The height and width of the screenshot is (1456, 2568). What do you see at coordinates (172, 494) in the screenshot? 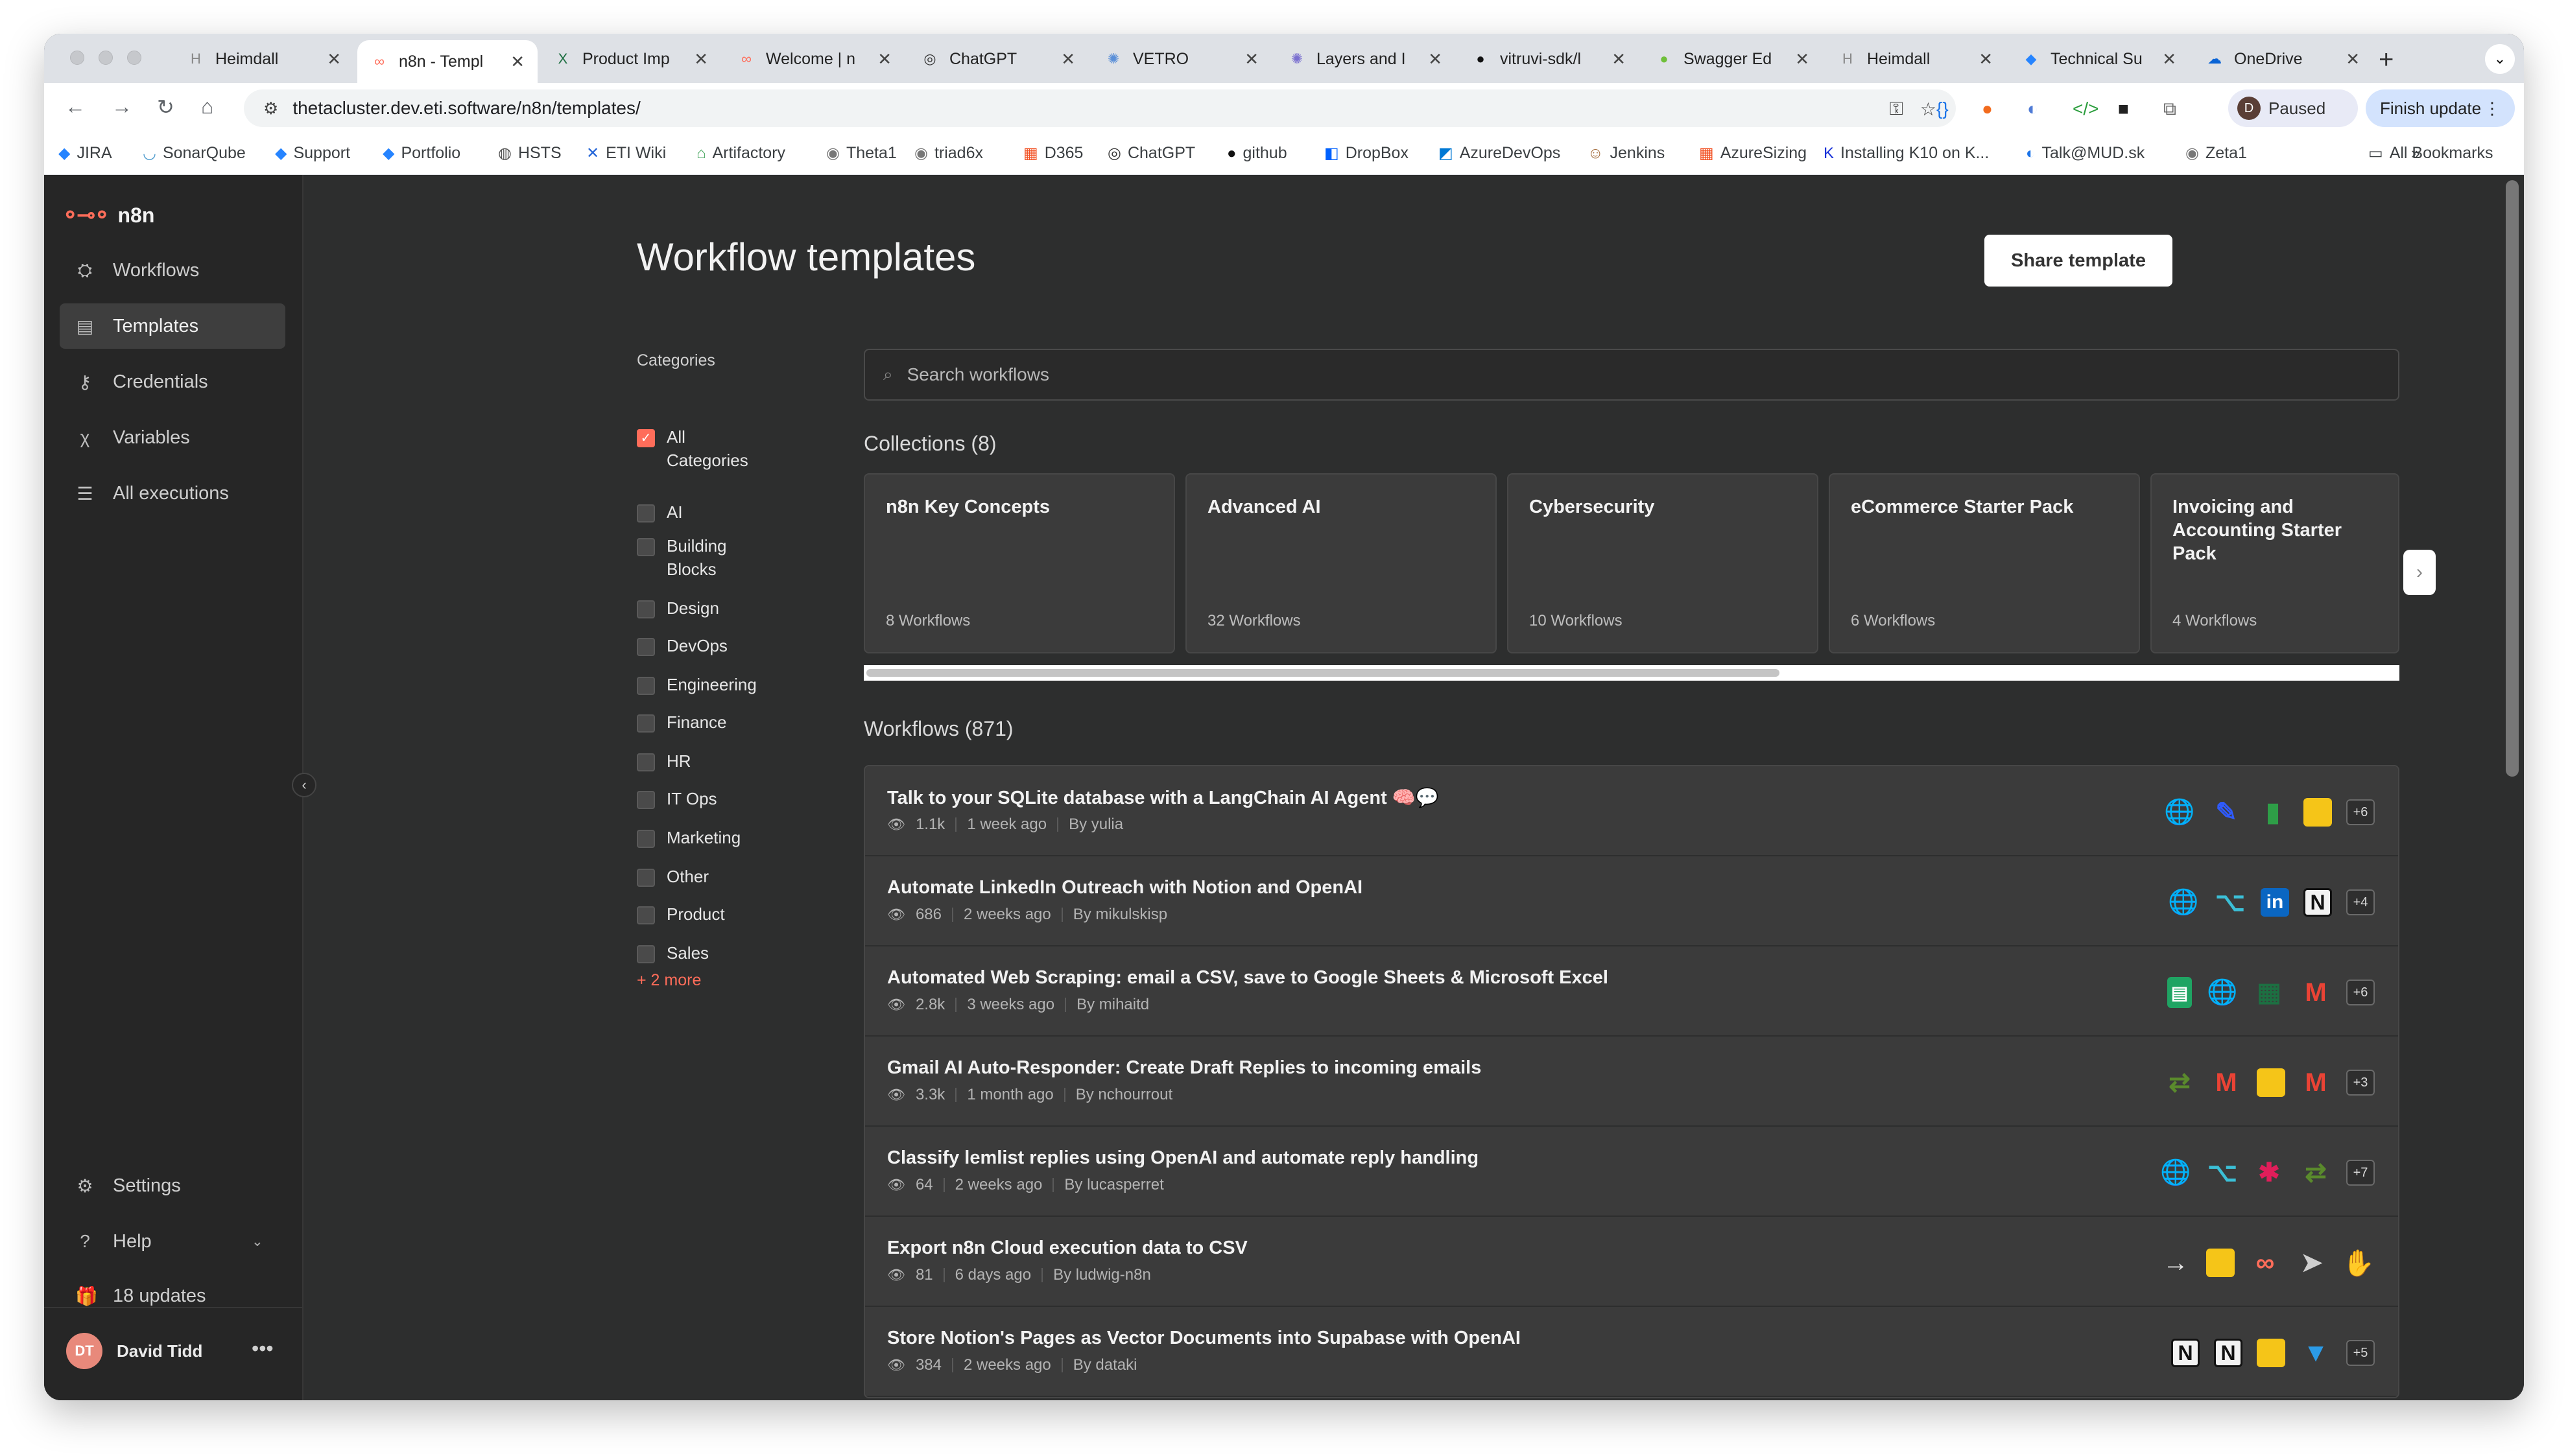
I see `sidebar-item-all-executions: ☰ All executions` at bounding box center [172, 494].